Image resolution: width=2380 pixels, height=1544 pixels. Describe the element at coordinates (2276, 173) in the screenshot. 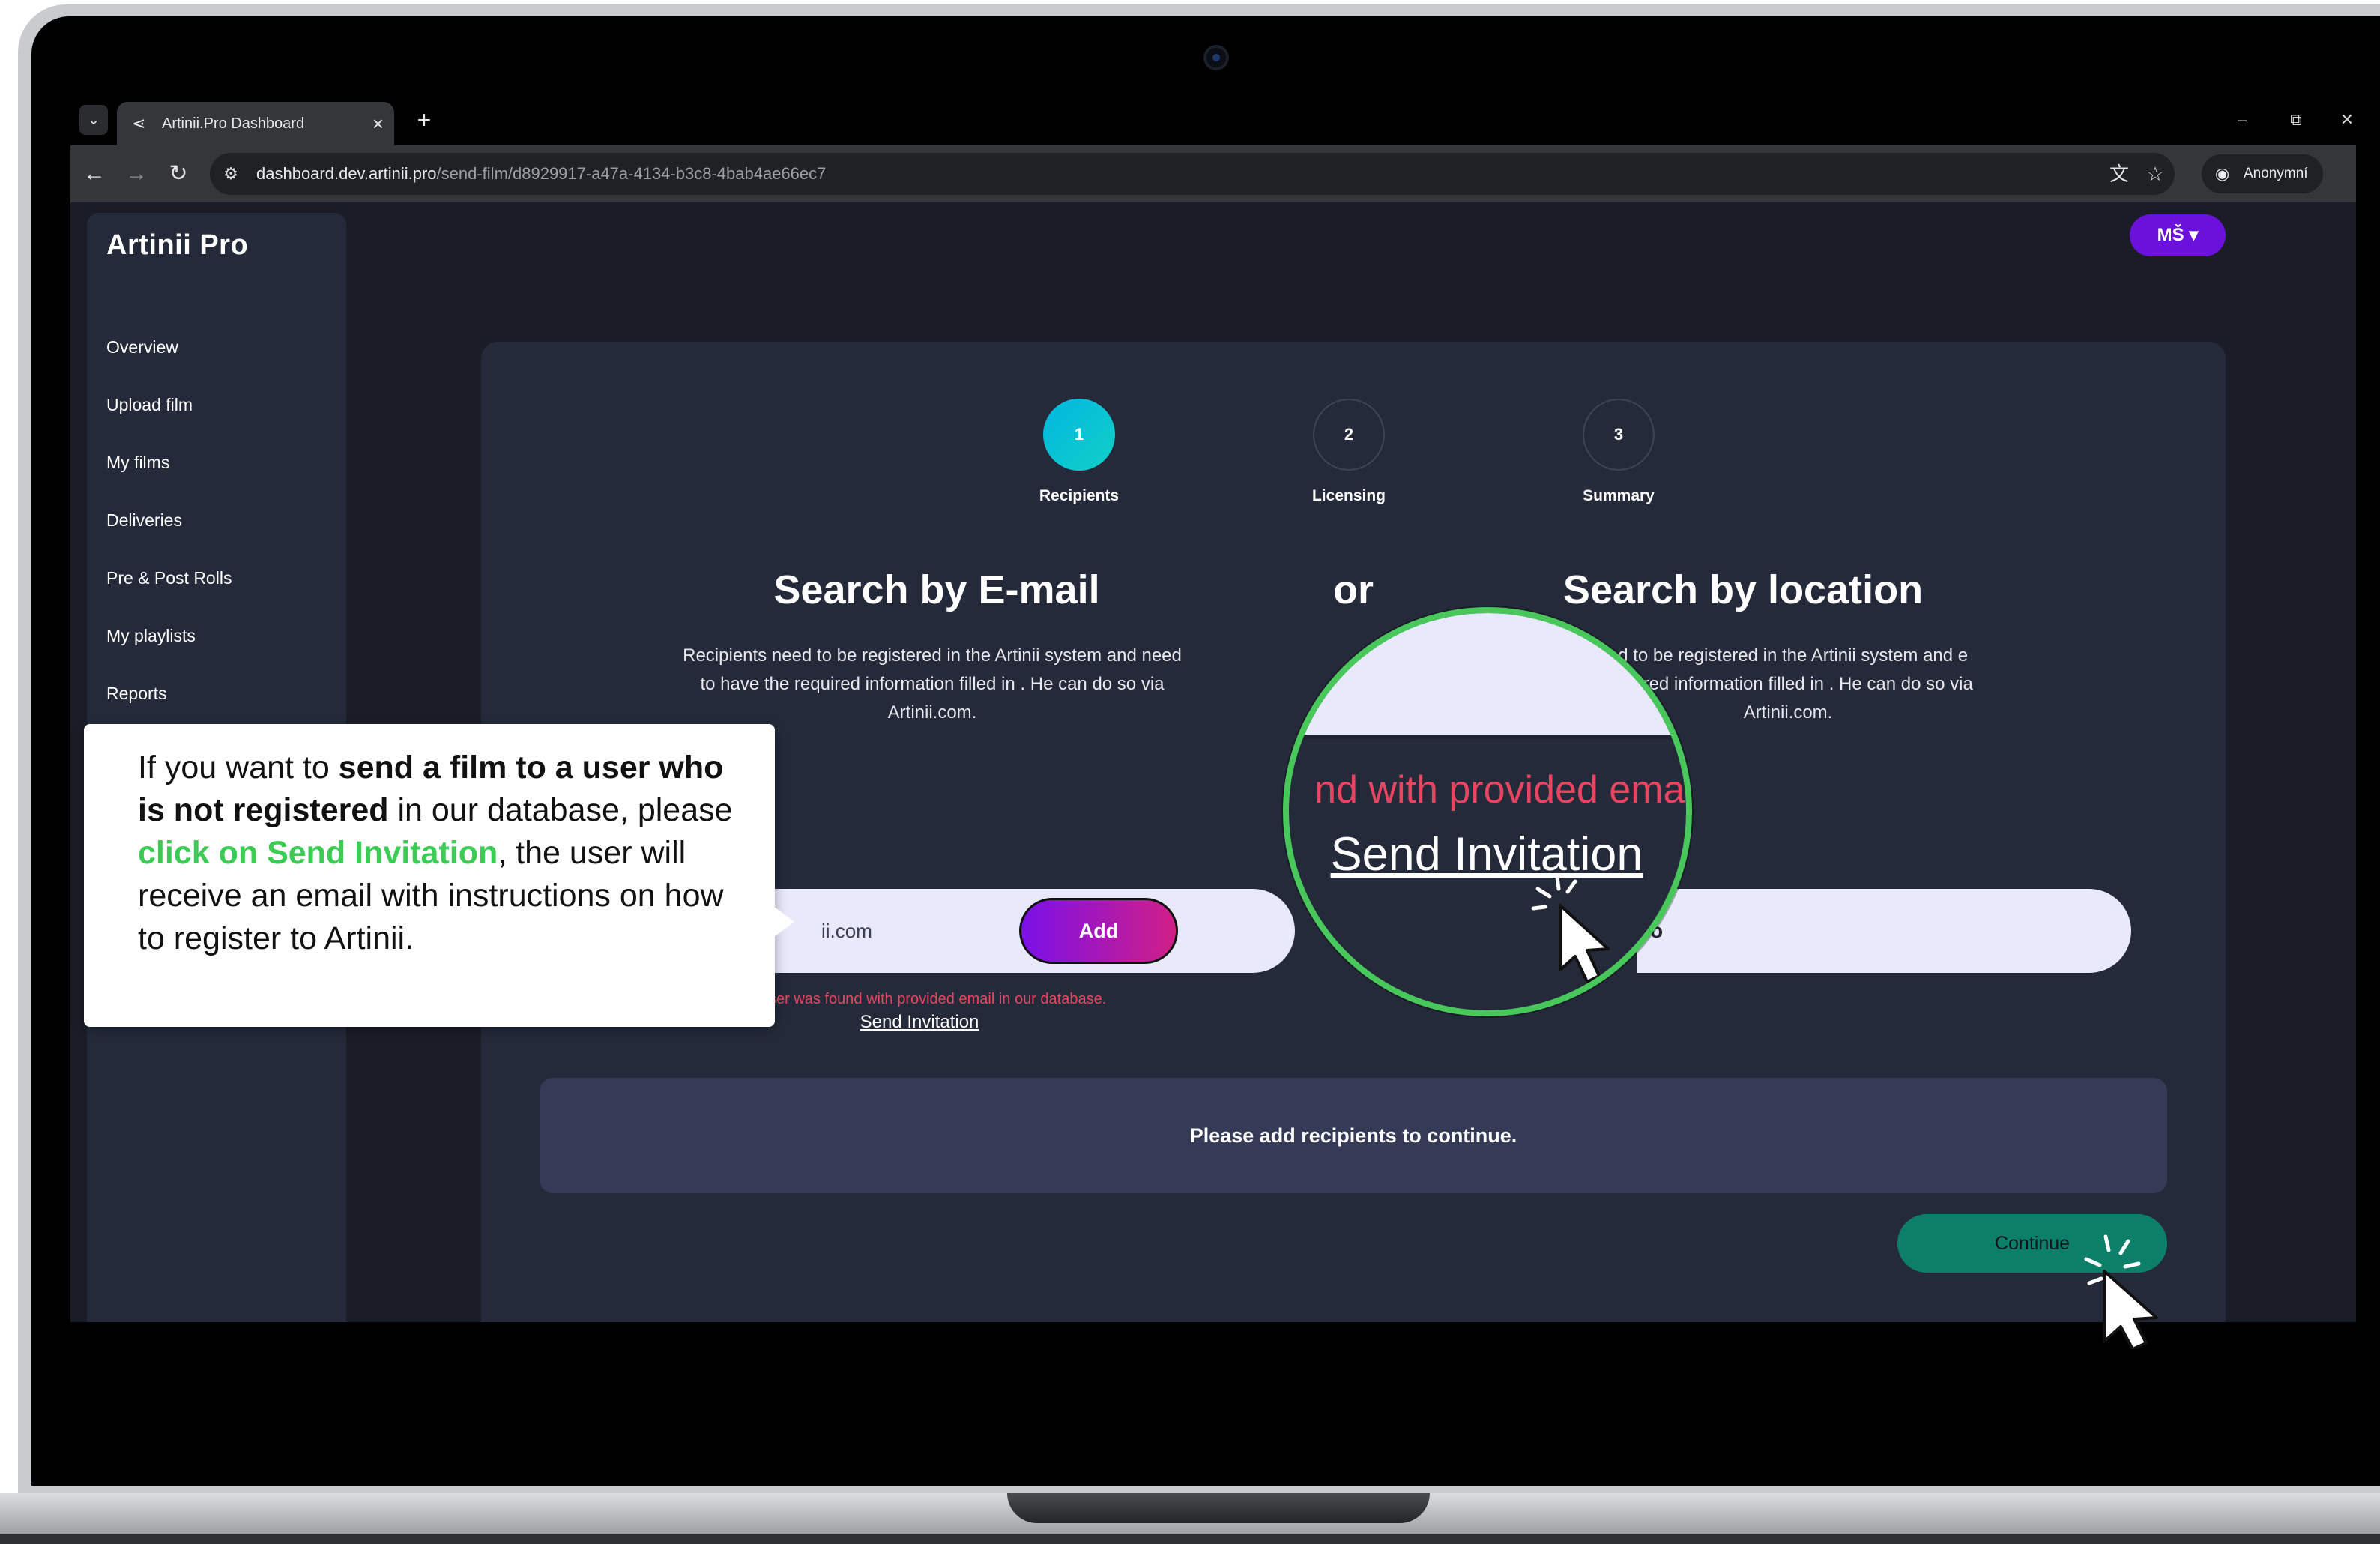

I see `profile-label: Anonymní` at that location.